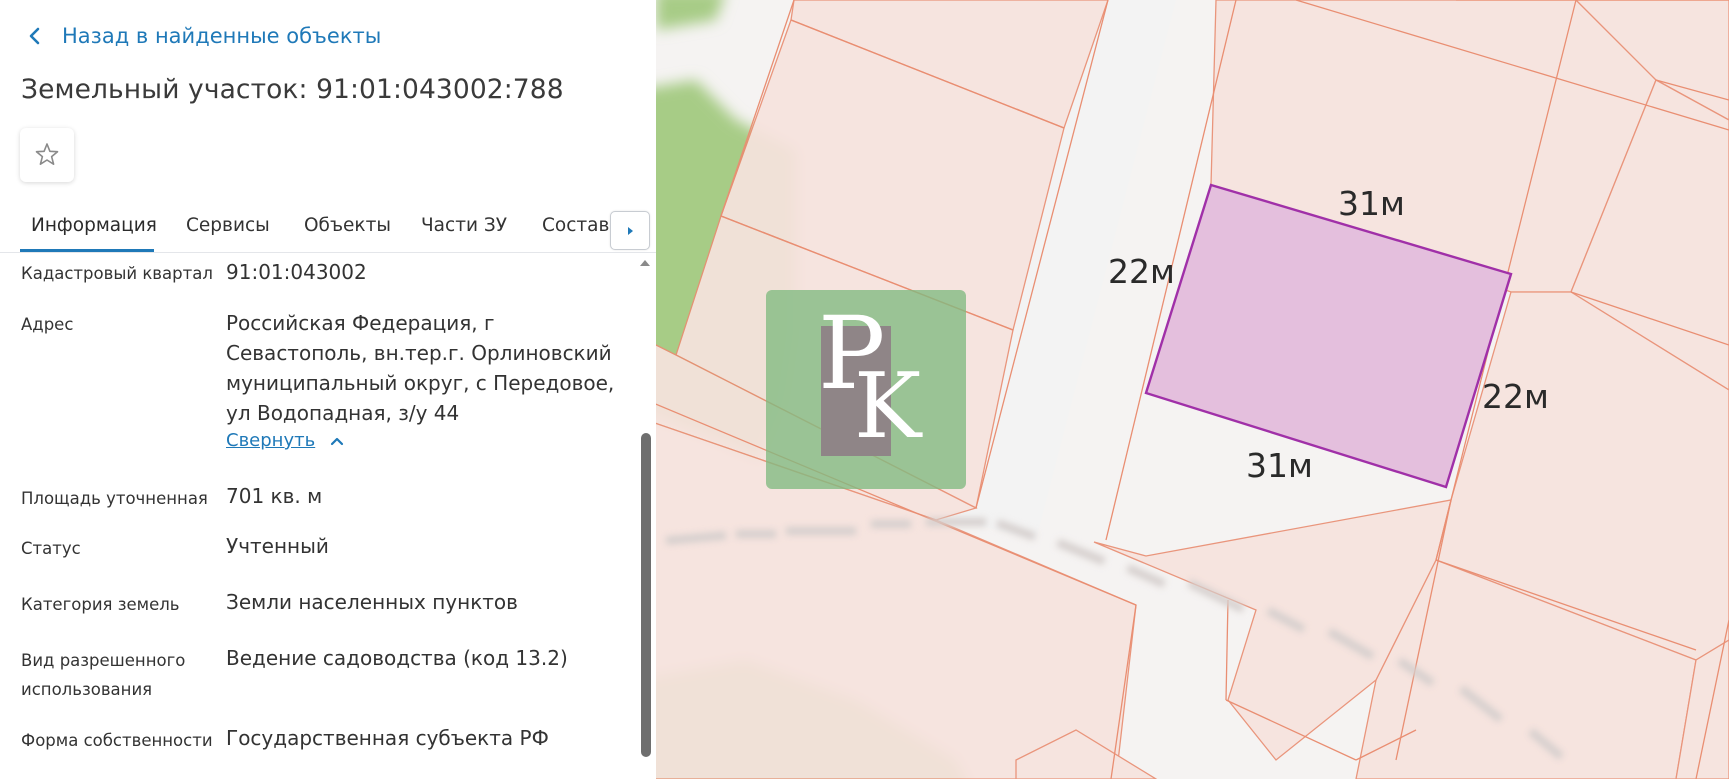 Image resolution: width=1729 pixels, height=779 pixels. I want to click on panel-scrollbar-thumb, so click(646, 595).